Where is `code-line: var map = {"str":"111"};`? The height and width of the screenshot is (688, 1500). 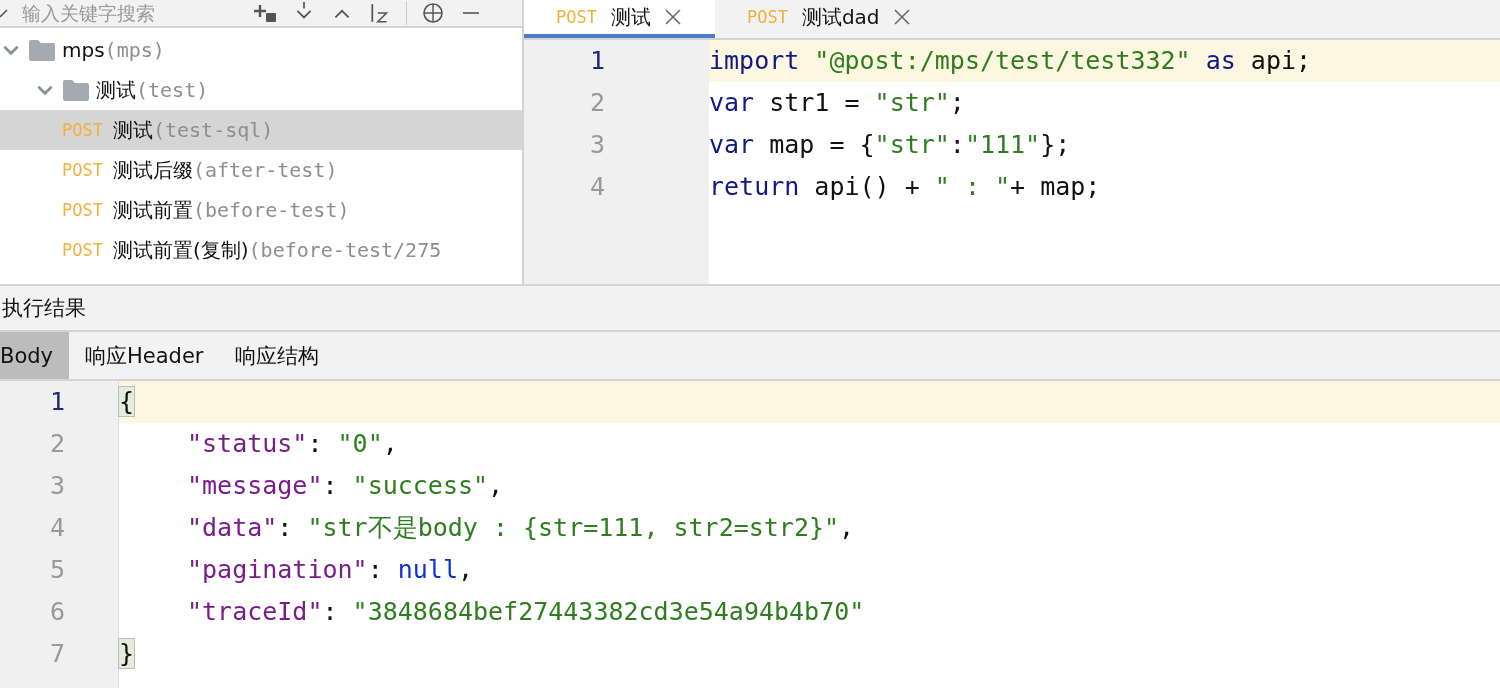
code-line: var map = {"str":"111"}; is located at coordinates (890, 144).